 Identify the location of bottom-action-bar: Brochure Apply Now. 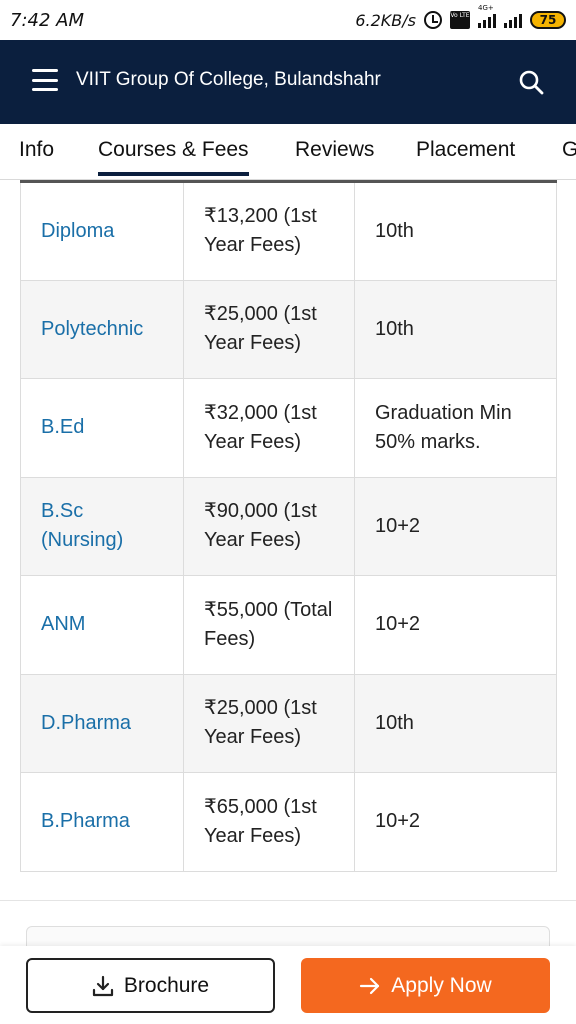
(288, 985).